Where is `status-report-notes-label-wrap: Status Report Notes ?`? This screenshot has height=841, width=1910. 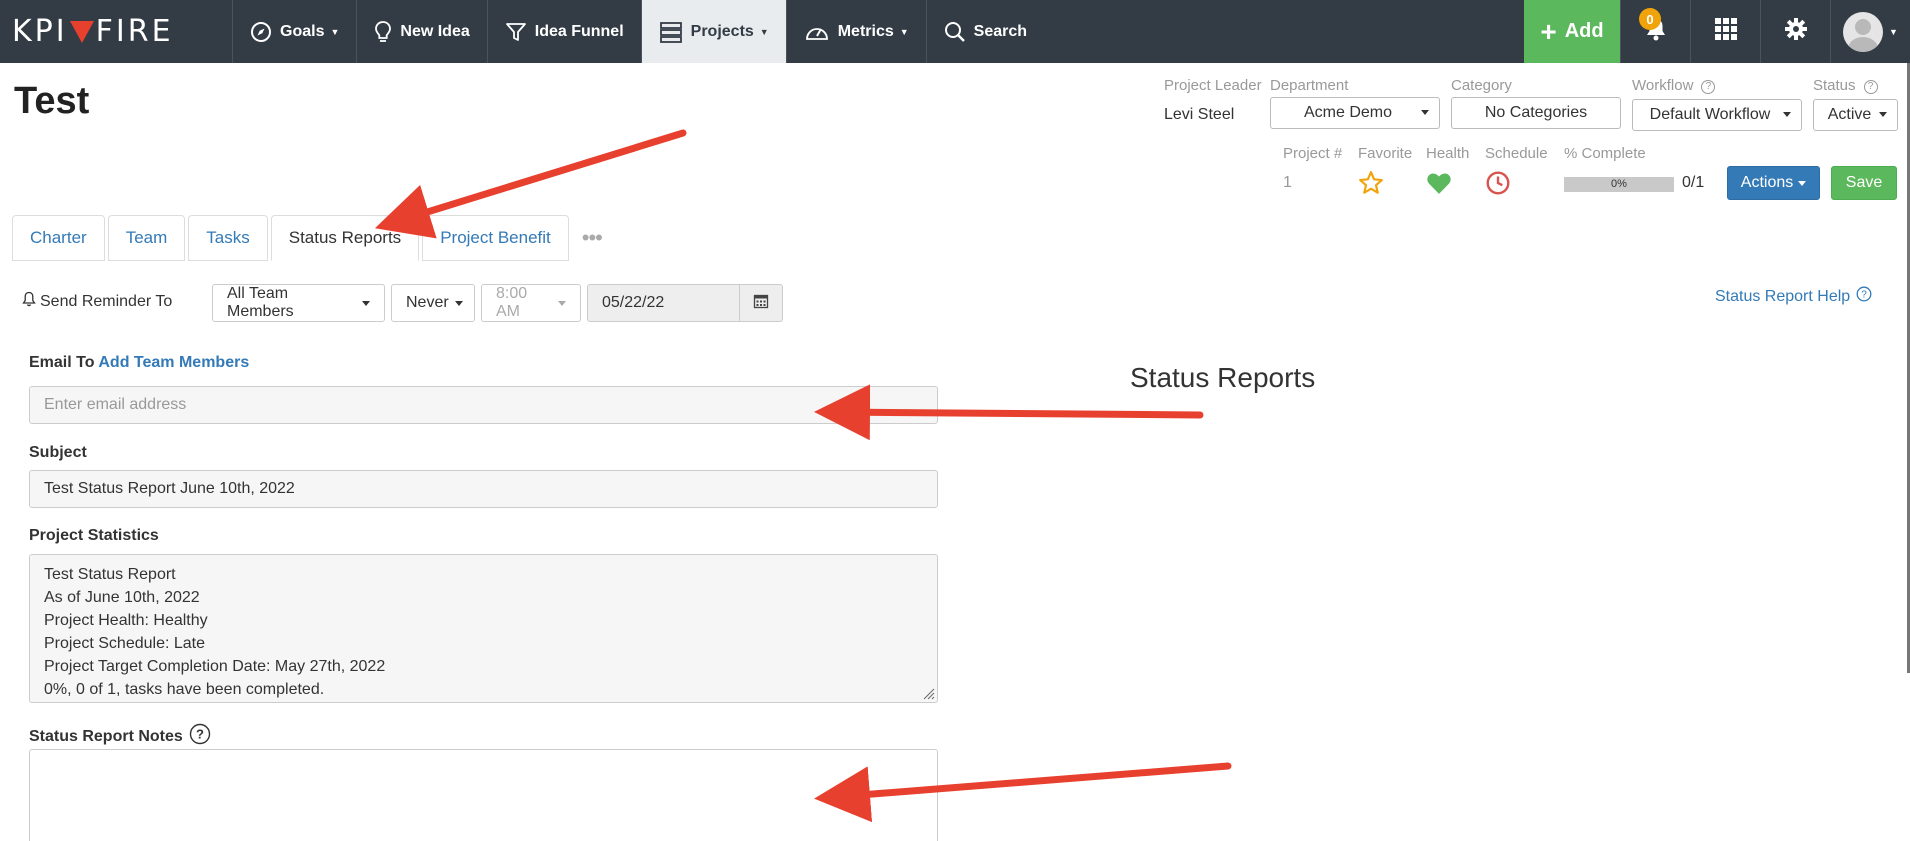 status-report-notes-label-wrap: Status Report Notes ? is located at coordinates (120, 736).